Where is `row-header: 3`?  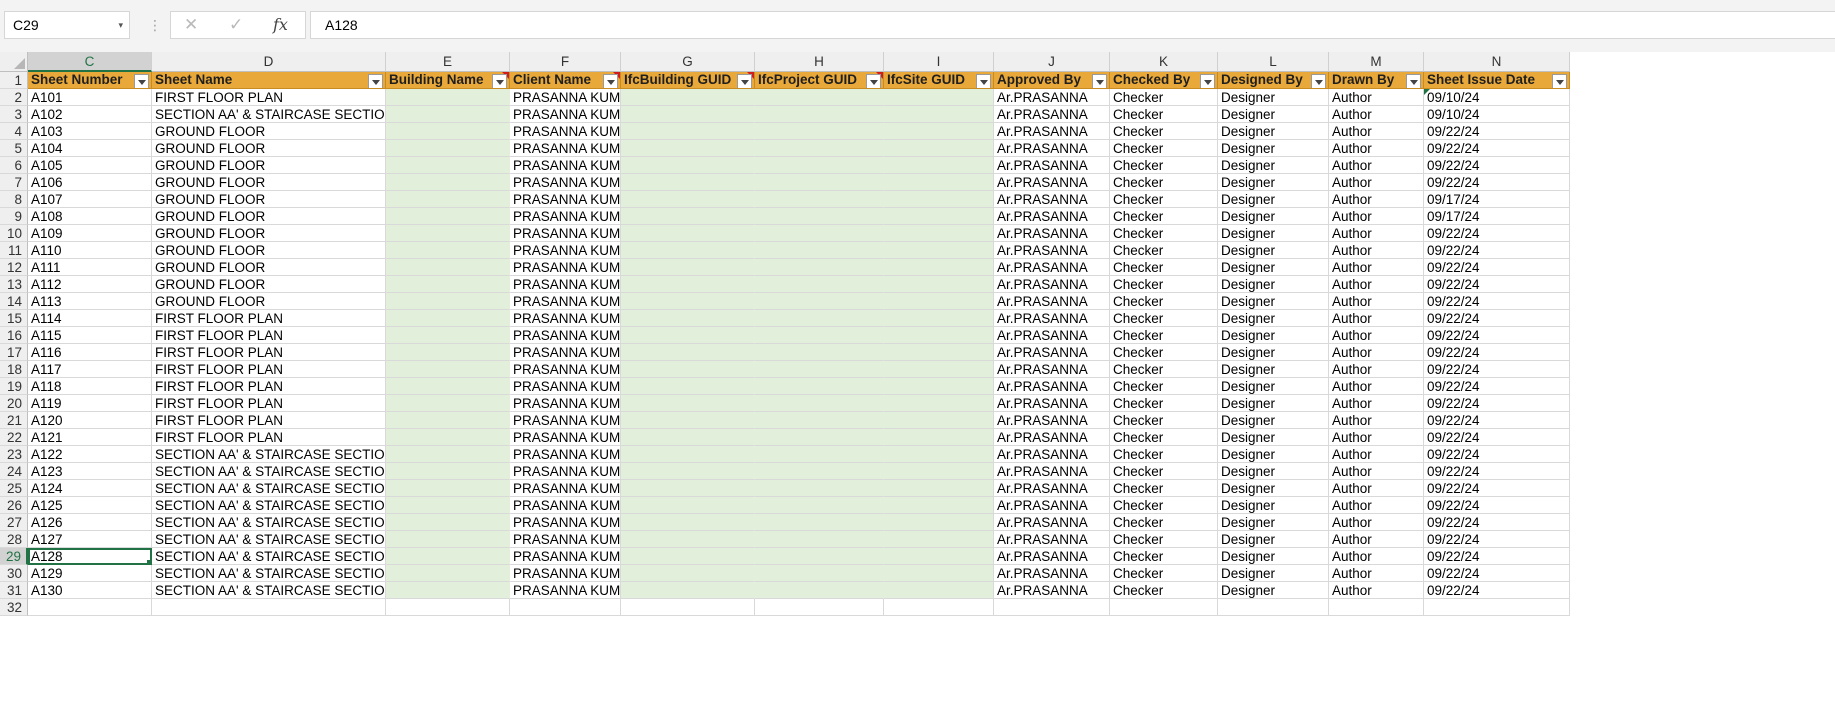 row-header: 3 is located at coordinates (14, 114).